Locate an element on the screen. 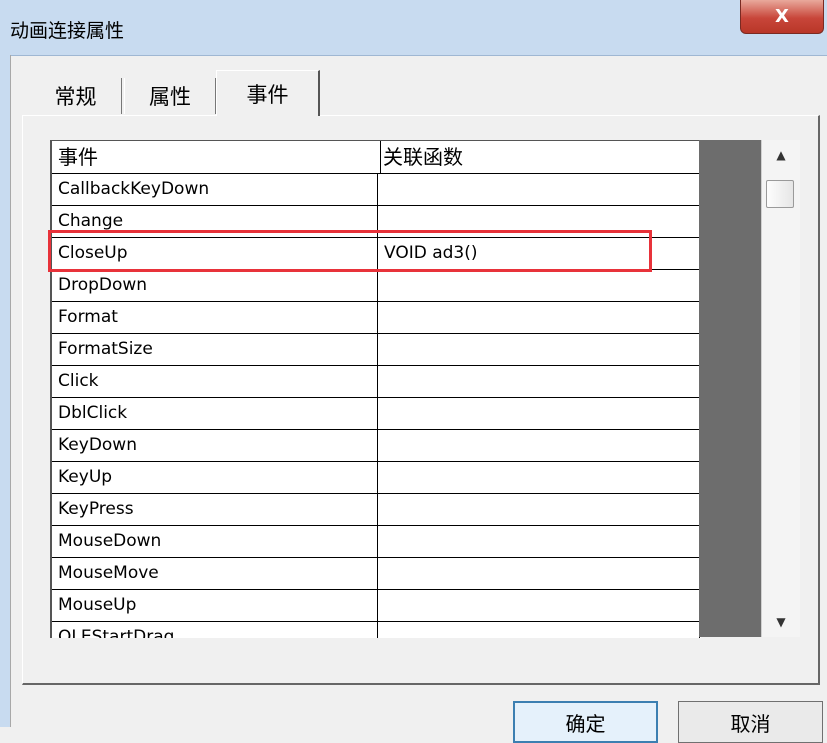 This screenshot has height=743, width=827. table-row: MouseUp is located at coordinates (376, 605).